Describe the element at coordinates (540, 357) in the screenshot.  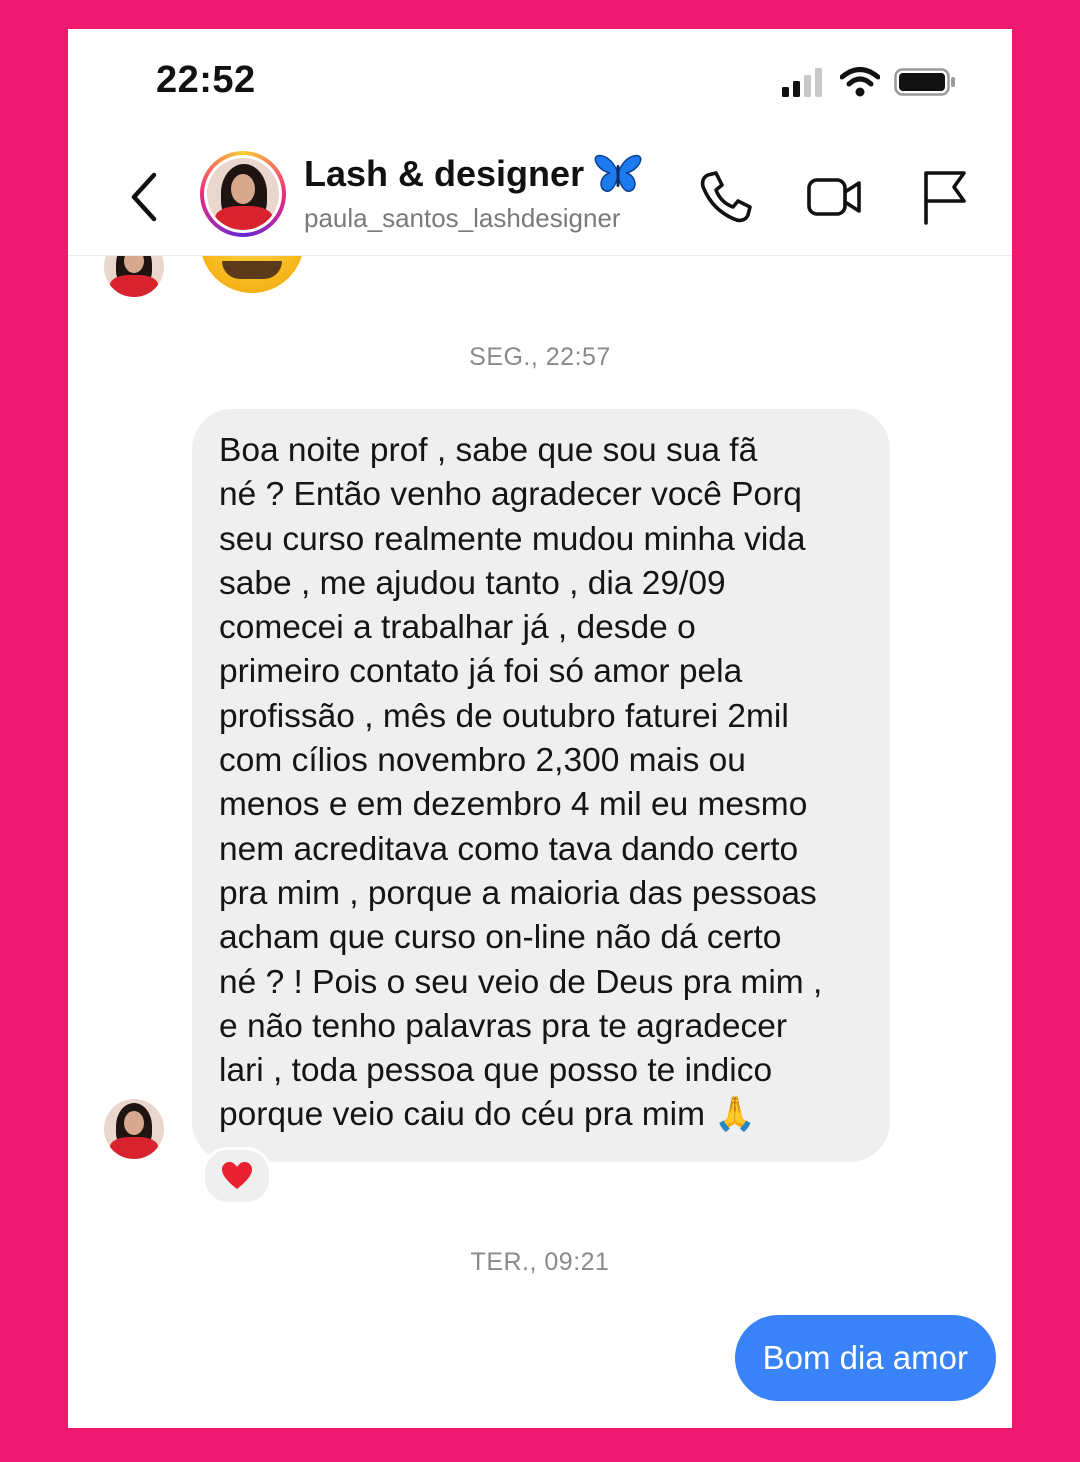
I see `timestamp-monday: SEG., 22:57` at that location.